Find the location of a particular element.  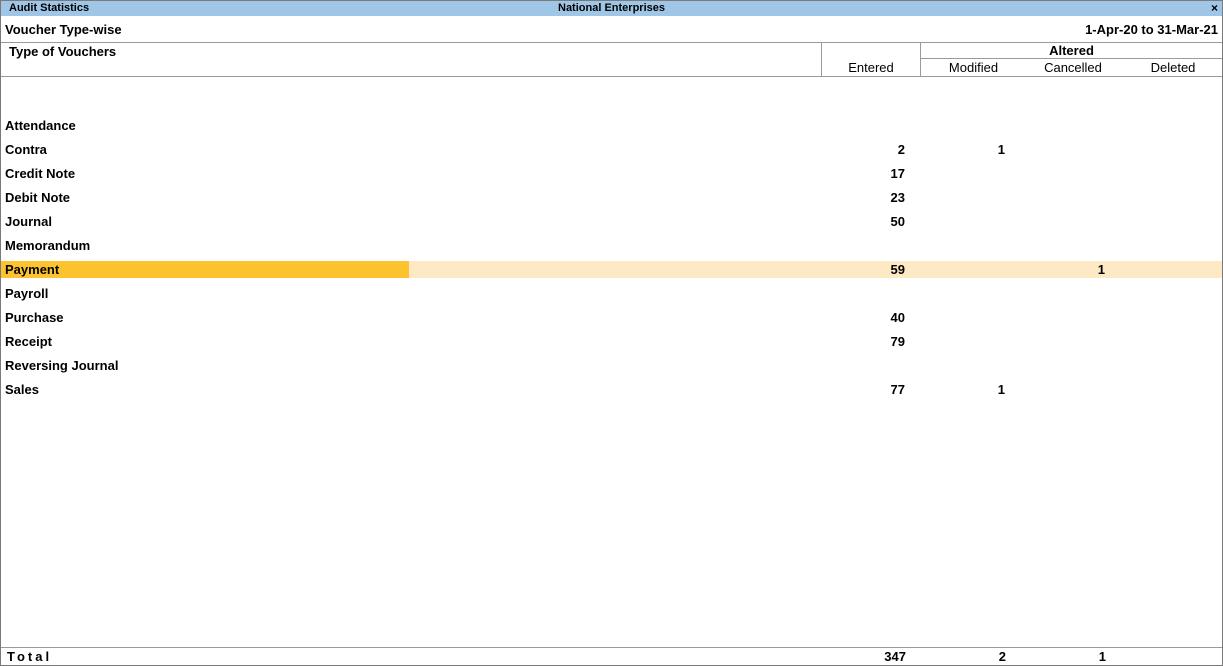

column-entered: Entered is located at coordinates (871, 67).